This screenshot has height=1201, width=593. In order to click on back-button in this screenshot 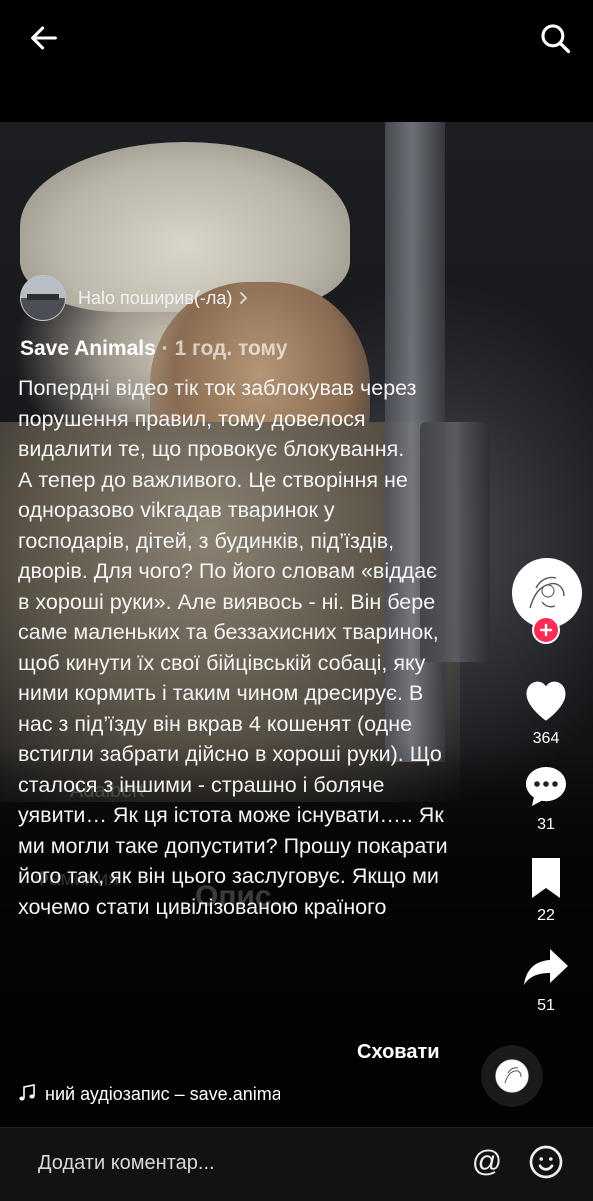, I will do `click(44, 38)`.